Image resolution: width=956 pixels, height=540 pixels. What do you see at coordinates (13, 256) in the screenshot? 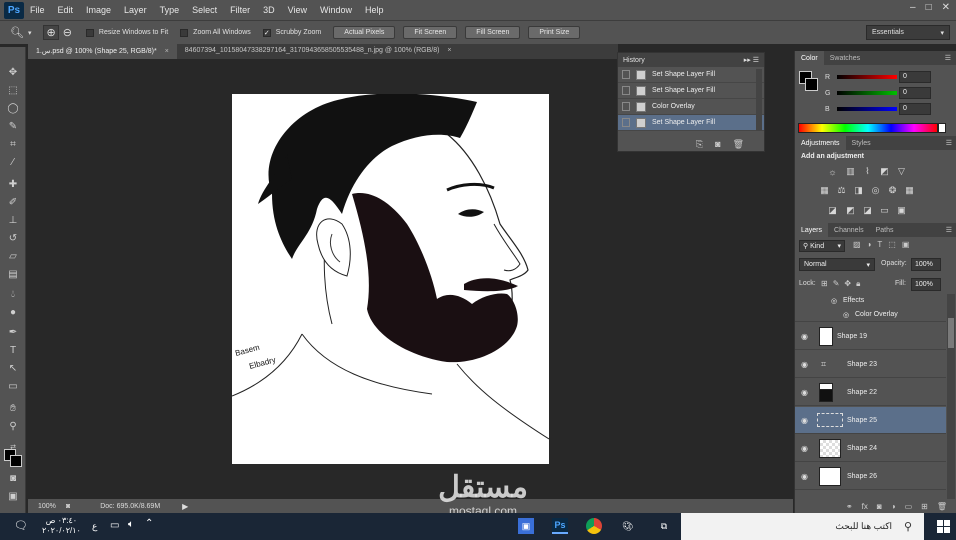
I see `eraser-tool-icon: ▱` at bounding box center [13, 256].